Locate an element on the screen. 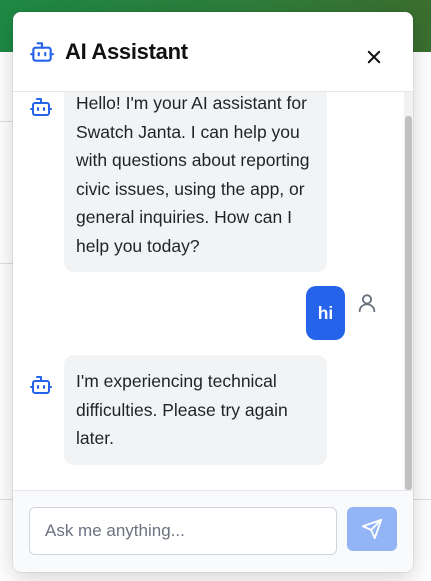 This screenshot has height=581, width=431. chat-header: AI Assistant is located at coordinates (213, 52).